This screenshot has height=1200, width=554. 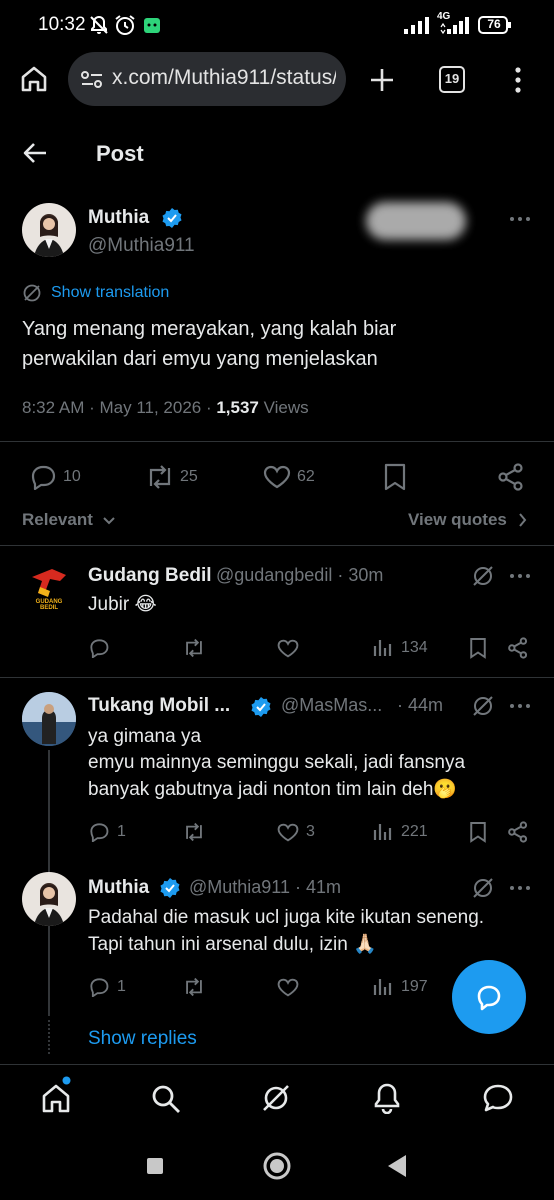 What do you see at coordinates (457, 520) in the screenshot?
I see `view-quotes-link: View quotes` at bounding box center [457, 520].